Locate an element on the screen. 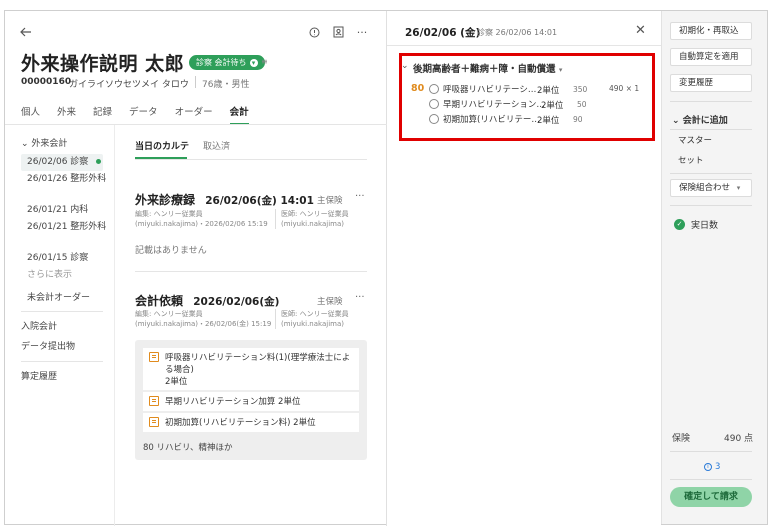 The height and width of the screenshot is (532, 772). karte-subtitle: 診察 26/02/06 14:01 is located at coordinates (517, 32).